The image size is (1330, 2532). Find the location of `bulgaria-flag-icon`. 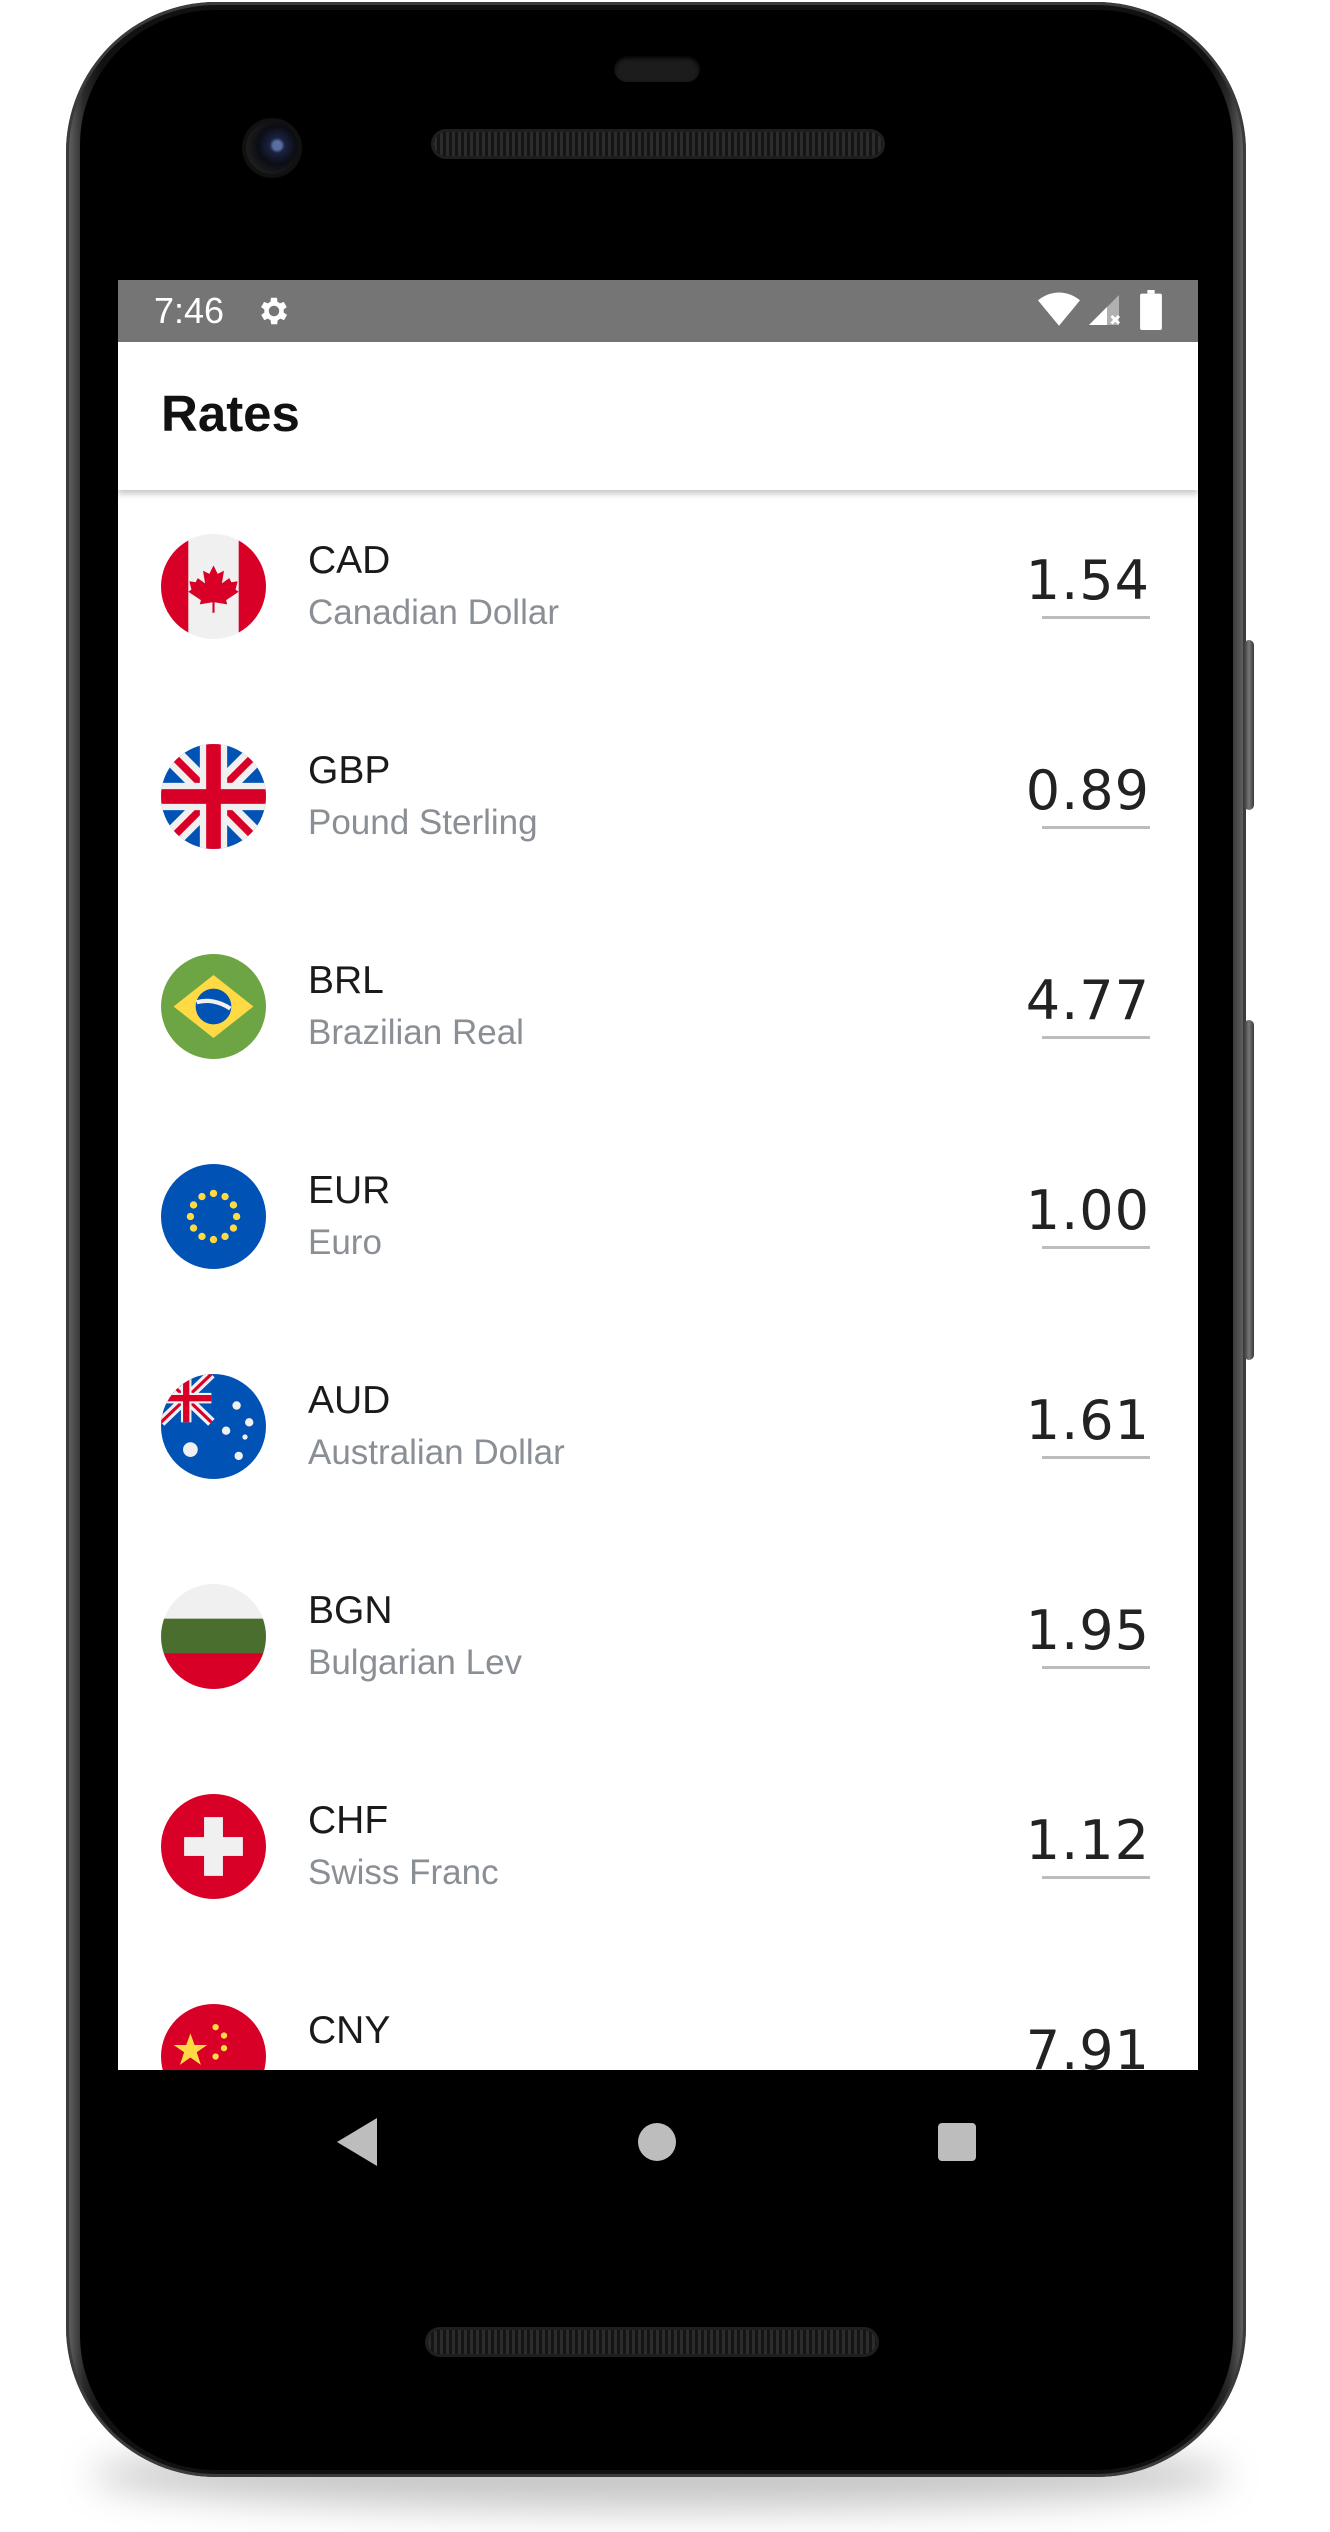

bulgaria-flag-icon is located at coordinates (213, 1636).